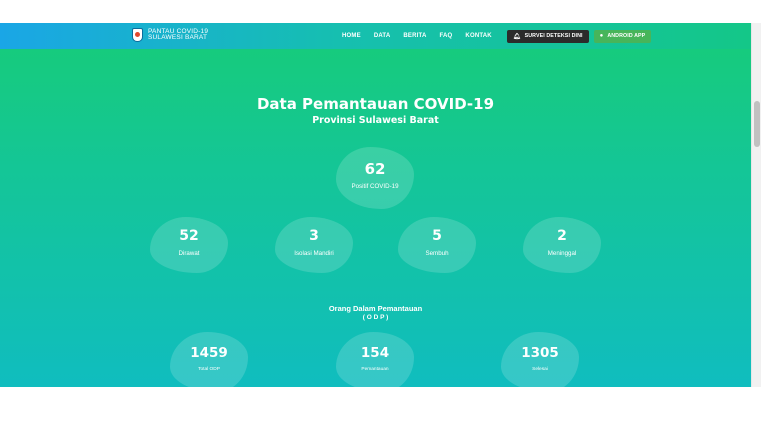 This screenshot has height=432, width=768. I want to click on page-title: Data Pemantauan COVID-19, so click(375, 104).